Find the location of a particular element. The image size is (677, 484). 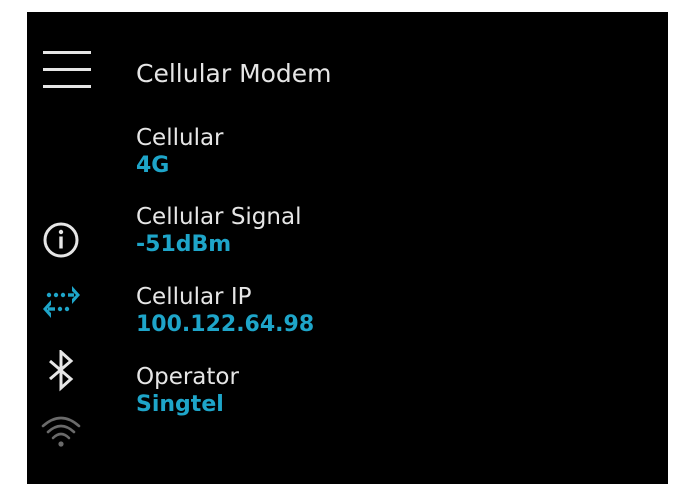

field-label: Cellular IP is located at coordinates (194, 297).